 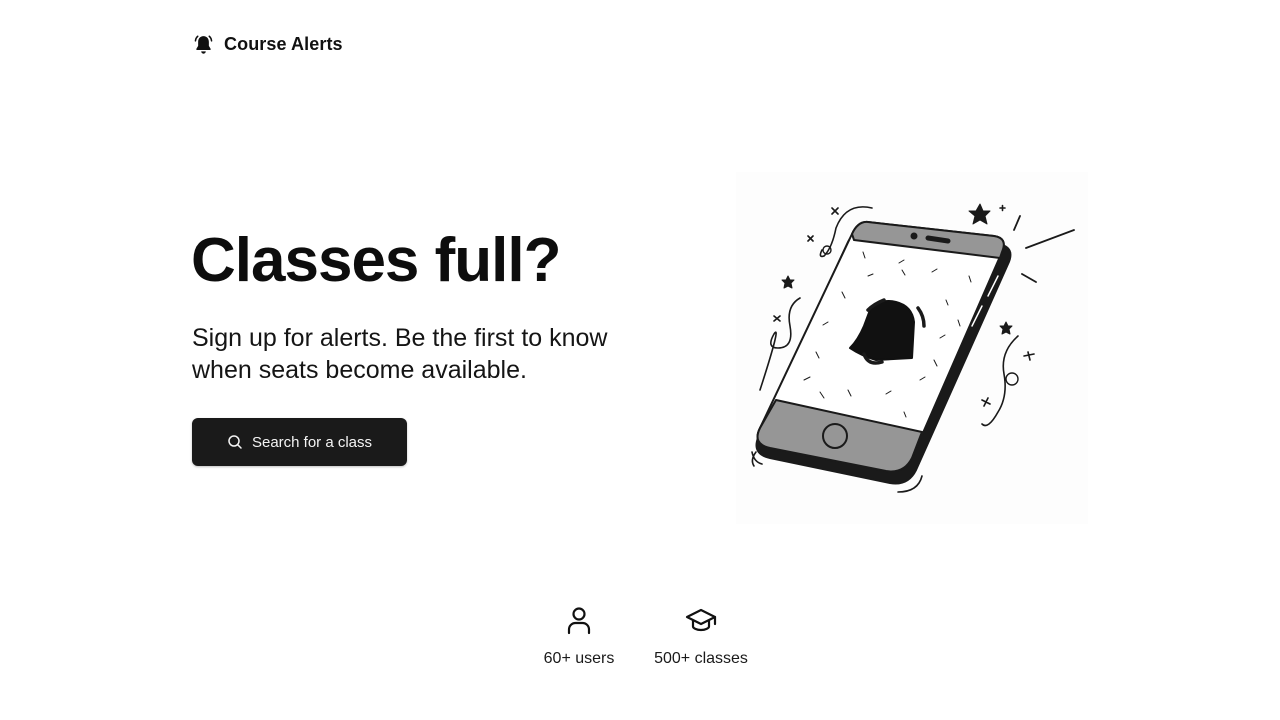 I want to click on stats-row: 60+ users 500+ classes, so click(x=640, y=636).